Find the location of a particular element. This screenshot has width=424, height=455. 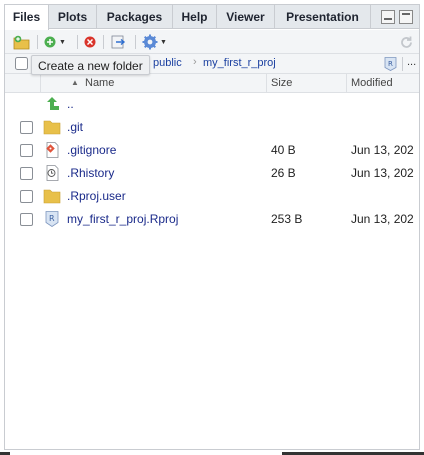

rproj-file-icon: R is located at coordinates (52, 219).